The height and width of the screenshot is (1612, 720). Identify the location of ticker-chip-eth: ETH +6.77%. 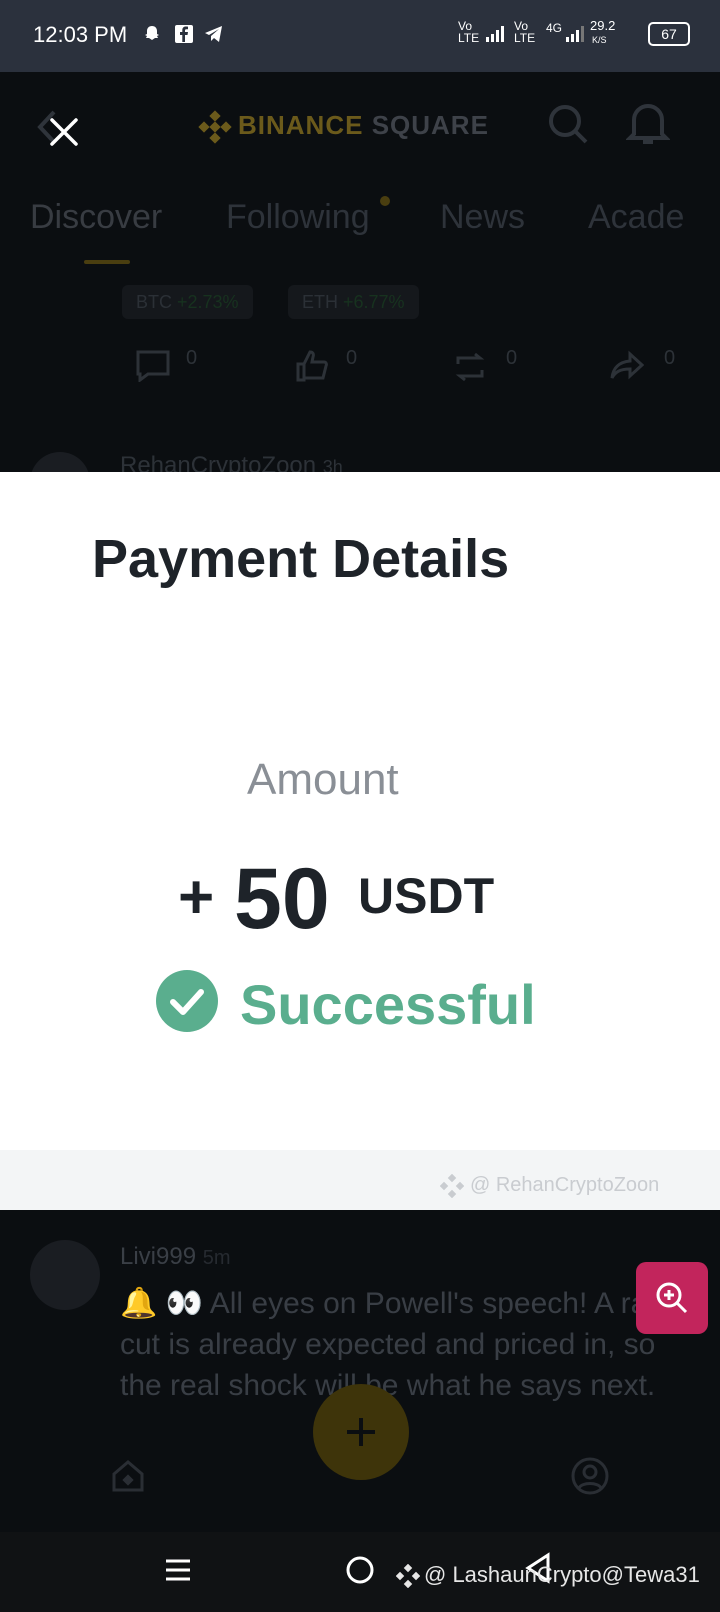
(353, 302).